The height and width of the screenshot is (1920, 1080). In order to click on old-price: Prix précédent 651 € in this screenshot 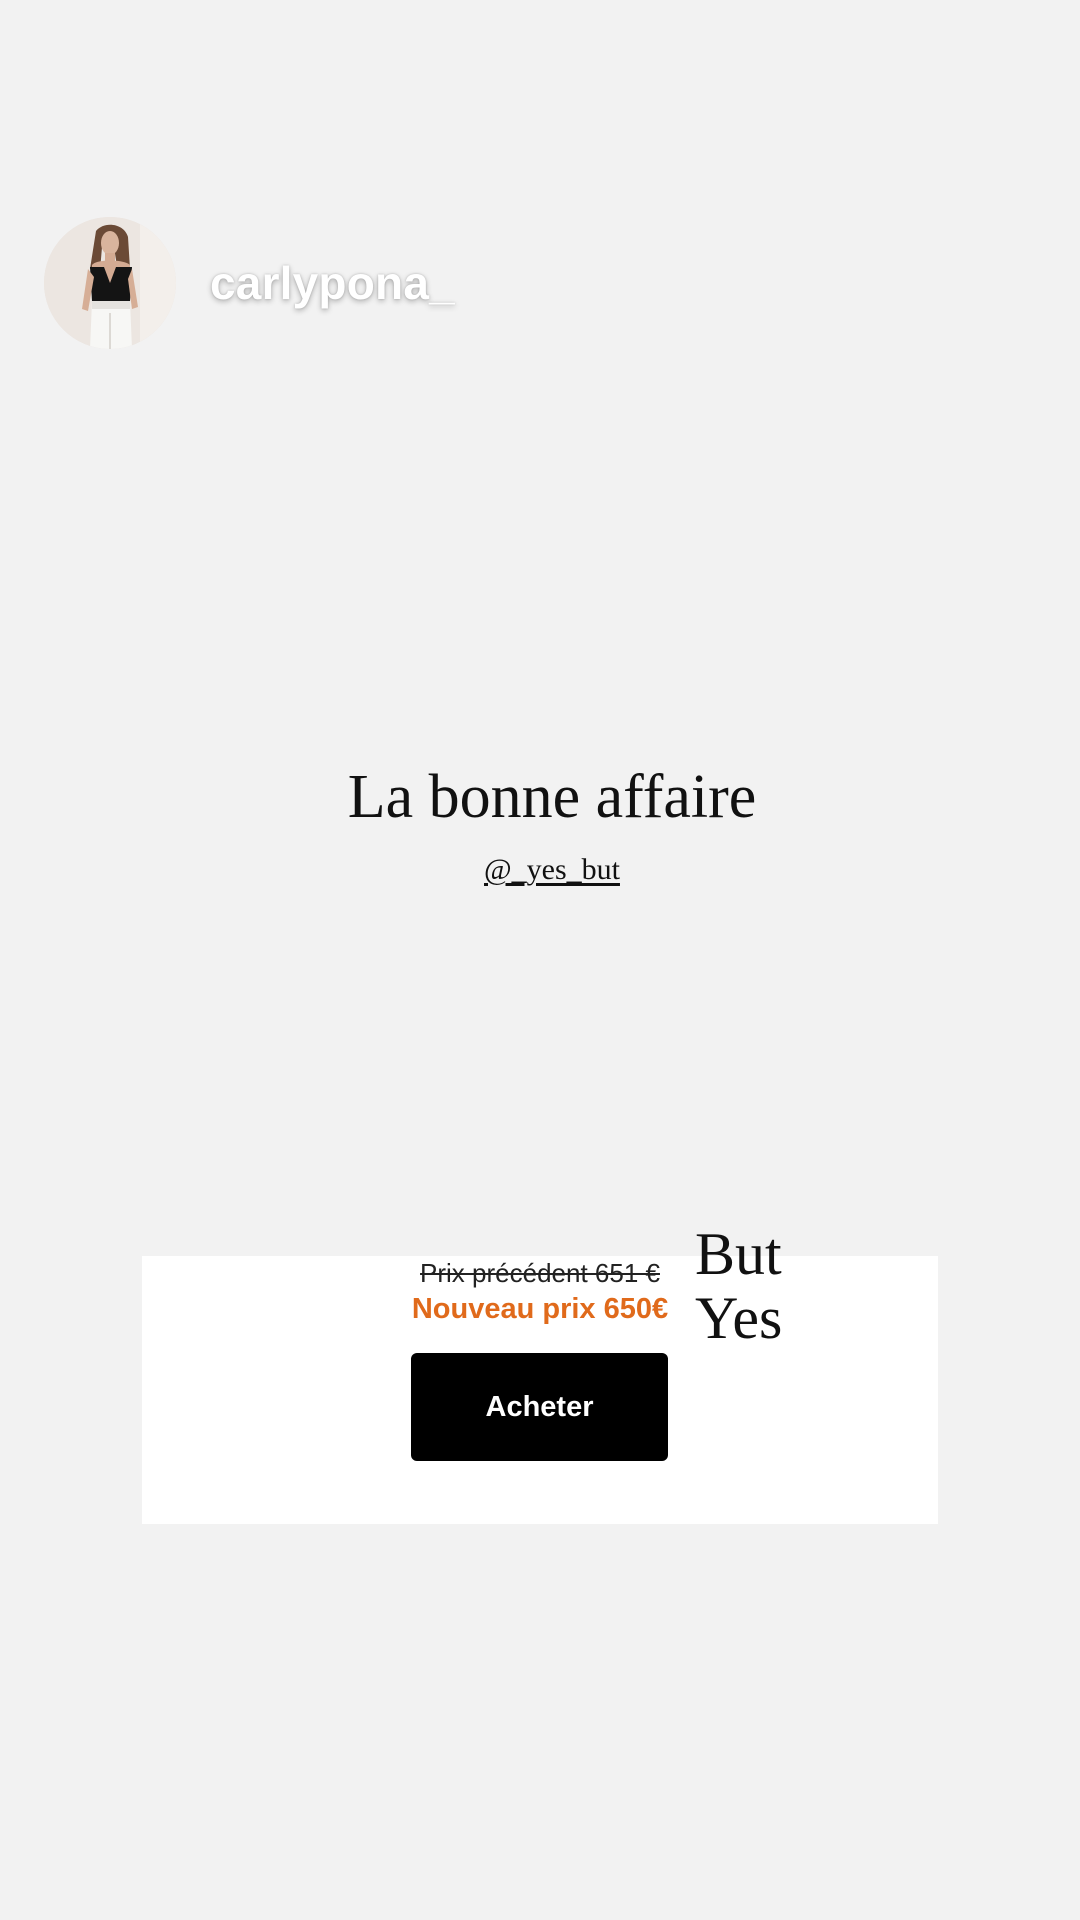, I will do `click(540, 1273)`.